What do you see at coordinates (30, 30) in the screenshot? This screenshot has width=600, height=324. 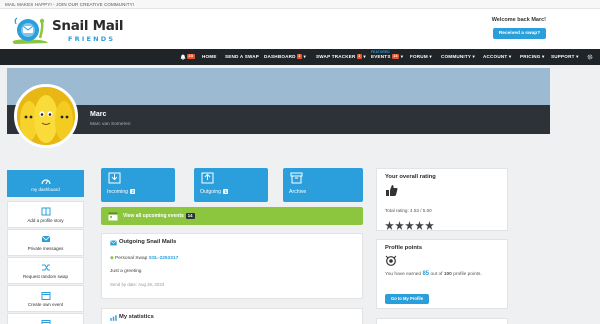 I see `snail-logo-icon` at bounding box center [30, 30].